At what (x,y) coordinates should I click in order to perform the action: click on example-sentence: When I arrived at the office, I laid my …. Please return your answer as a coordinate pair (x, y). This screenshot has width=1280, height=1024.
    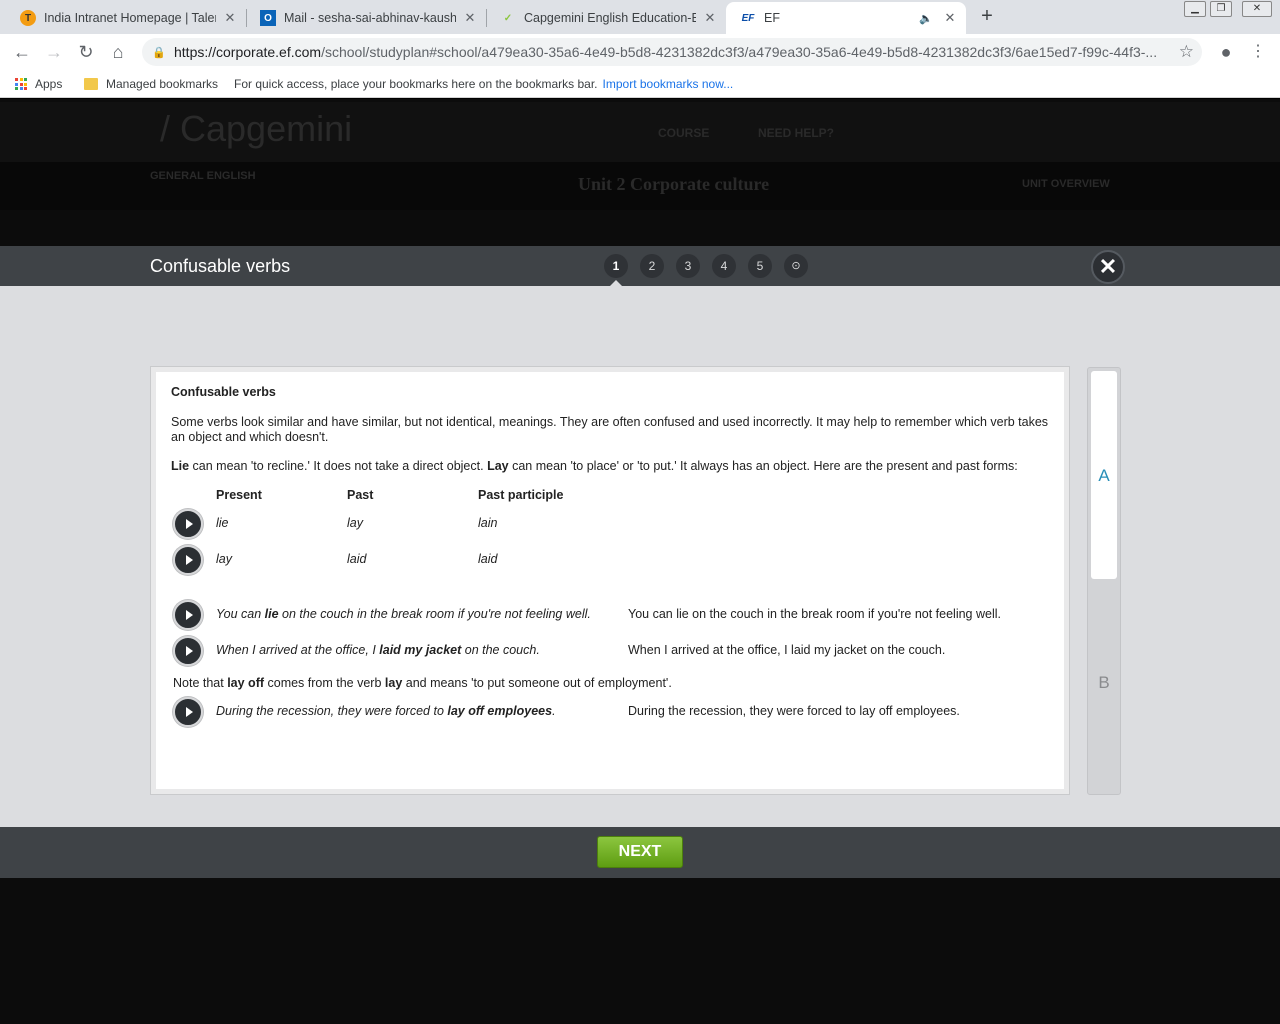
    Looking at the image, I should click on (378, 650).